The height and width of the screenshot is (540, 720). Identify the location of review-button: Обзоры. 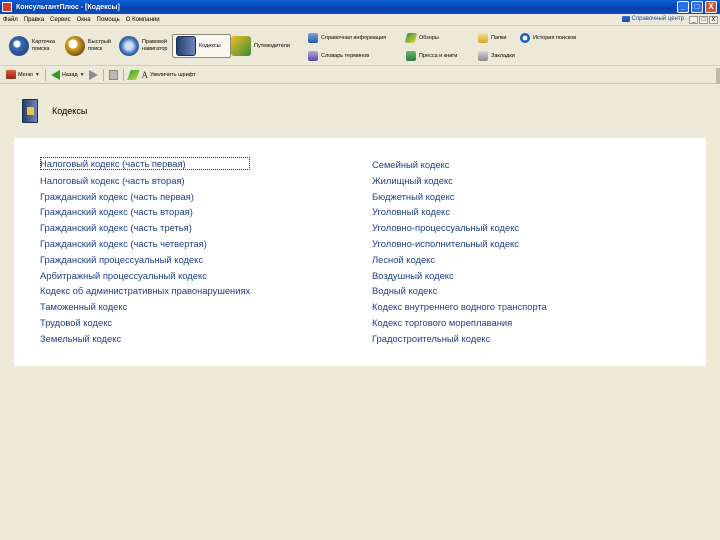
(421, 38).